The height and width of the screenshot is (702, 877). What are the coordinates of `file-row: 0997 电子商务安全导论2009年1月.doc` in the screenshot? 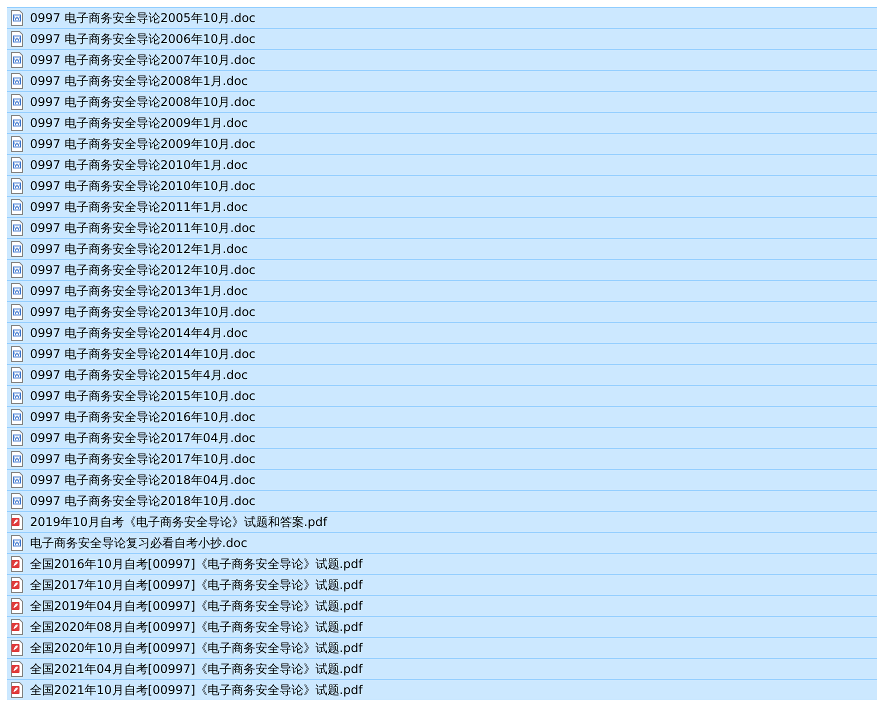 It's located at (442, 122).